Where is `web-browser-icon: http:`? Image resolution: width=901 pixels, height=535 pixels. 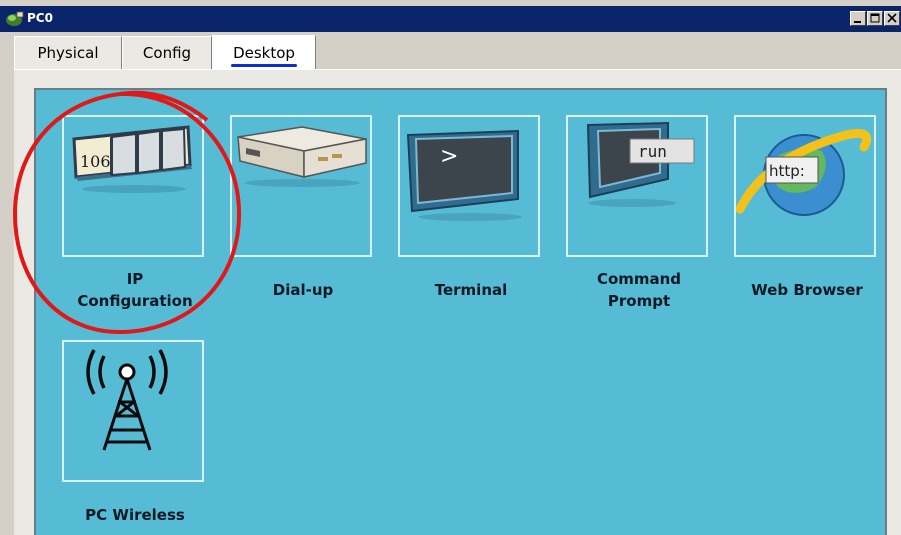 web-browser-icon: http: is located at coordinates (804, 172).